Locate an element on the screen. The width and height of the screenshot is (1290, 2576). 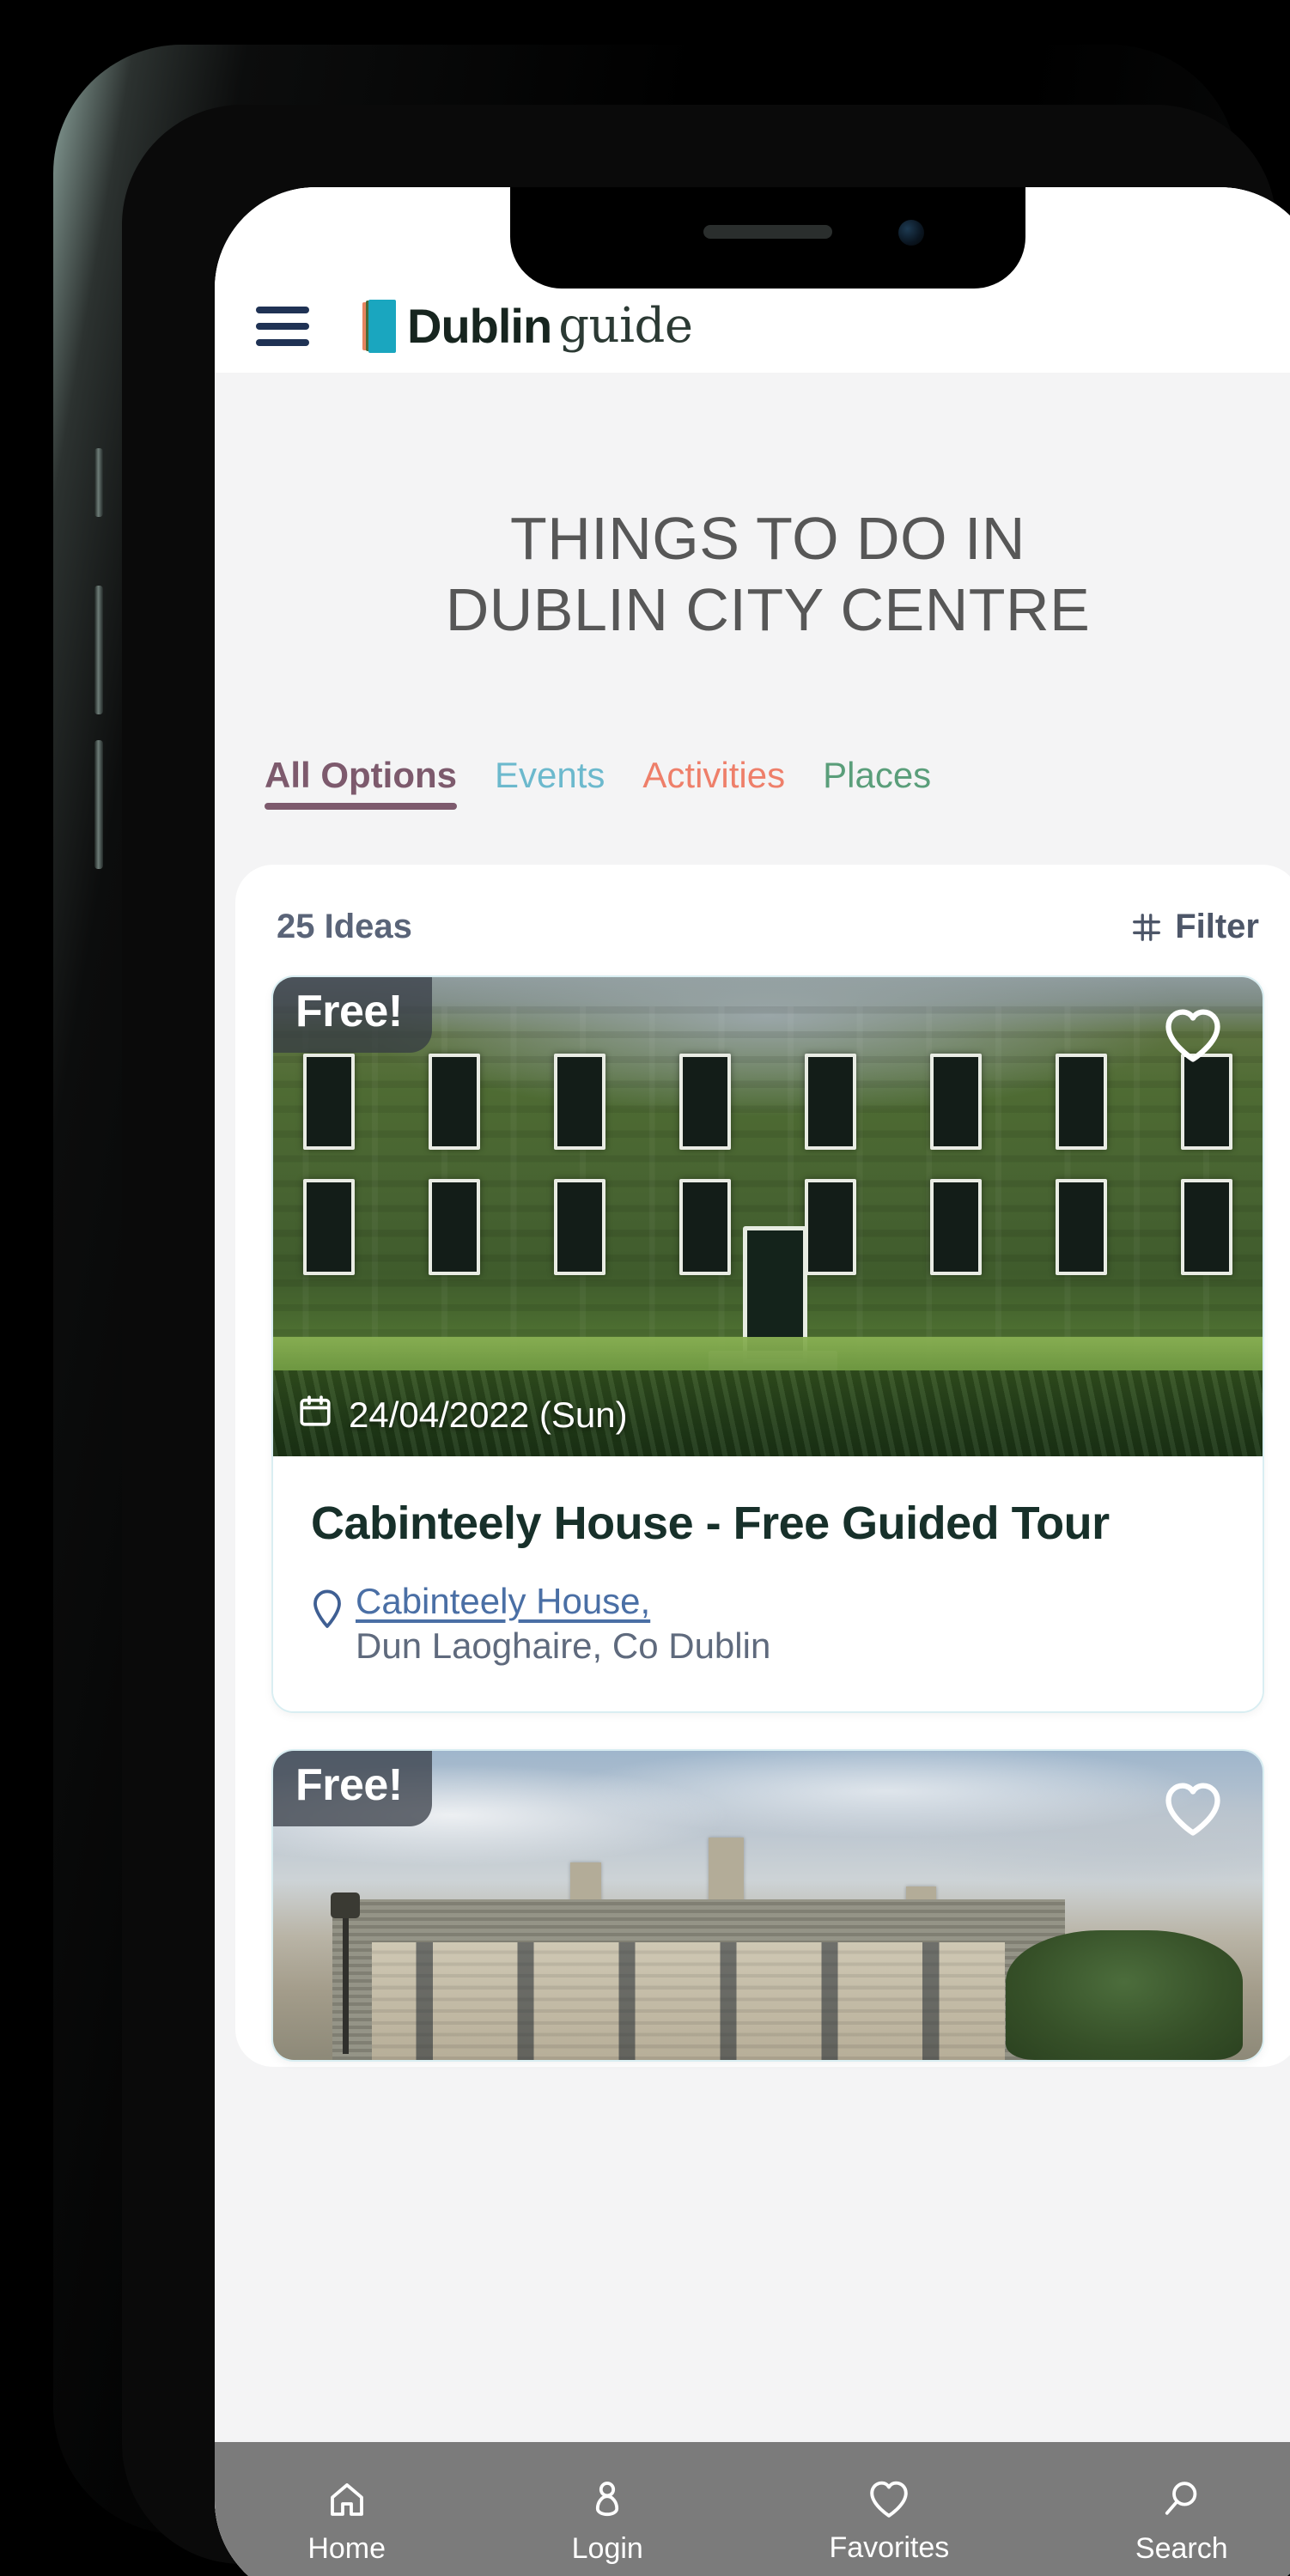
location-link: Cabinteely House, is located at coordinates (503, 1601).